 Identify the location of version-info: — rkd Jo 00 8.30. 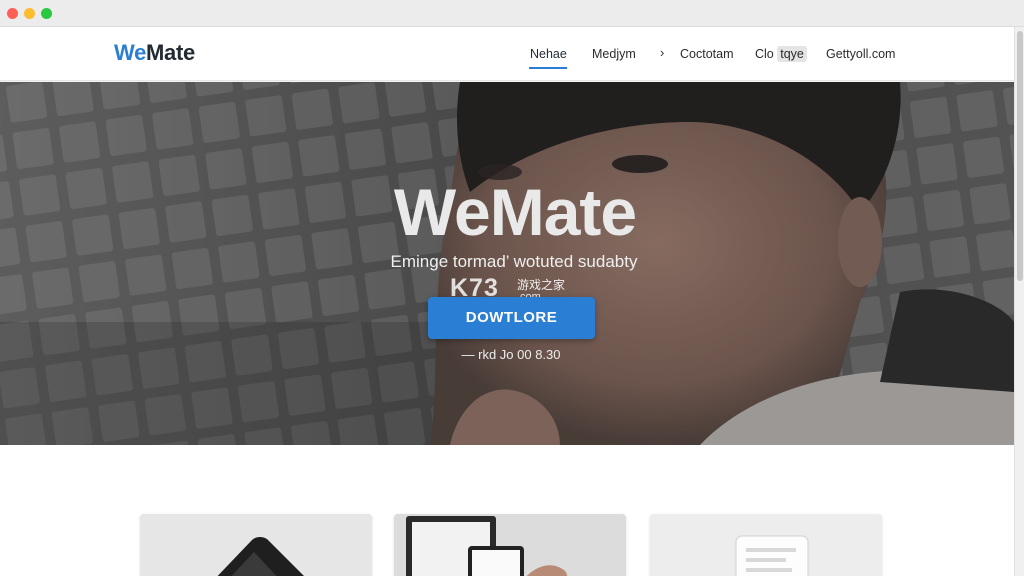
(507, 354).